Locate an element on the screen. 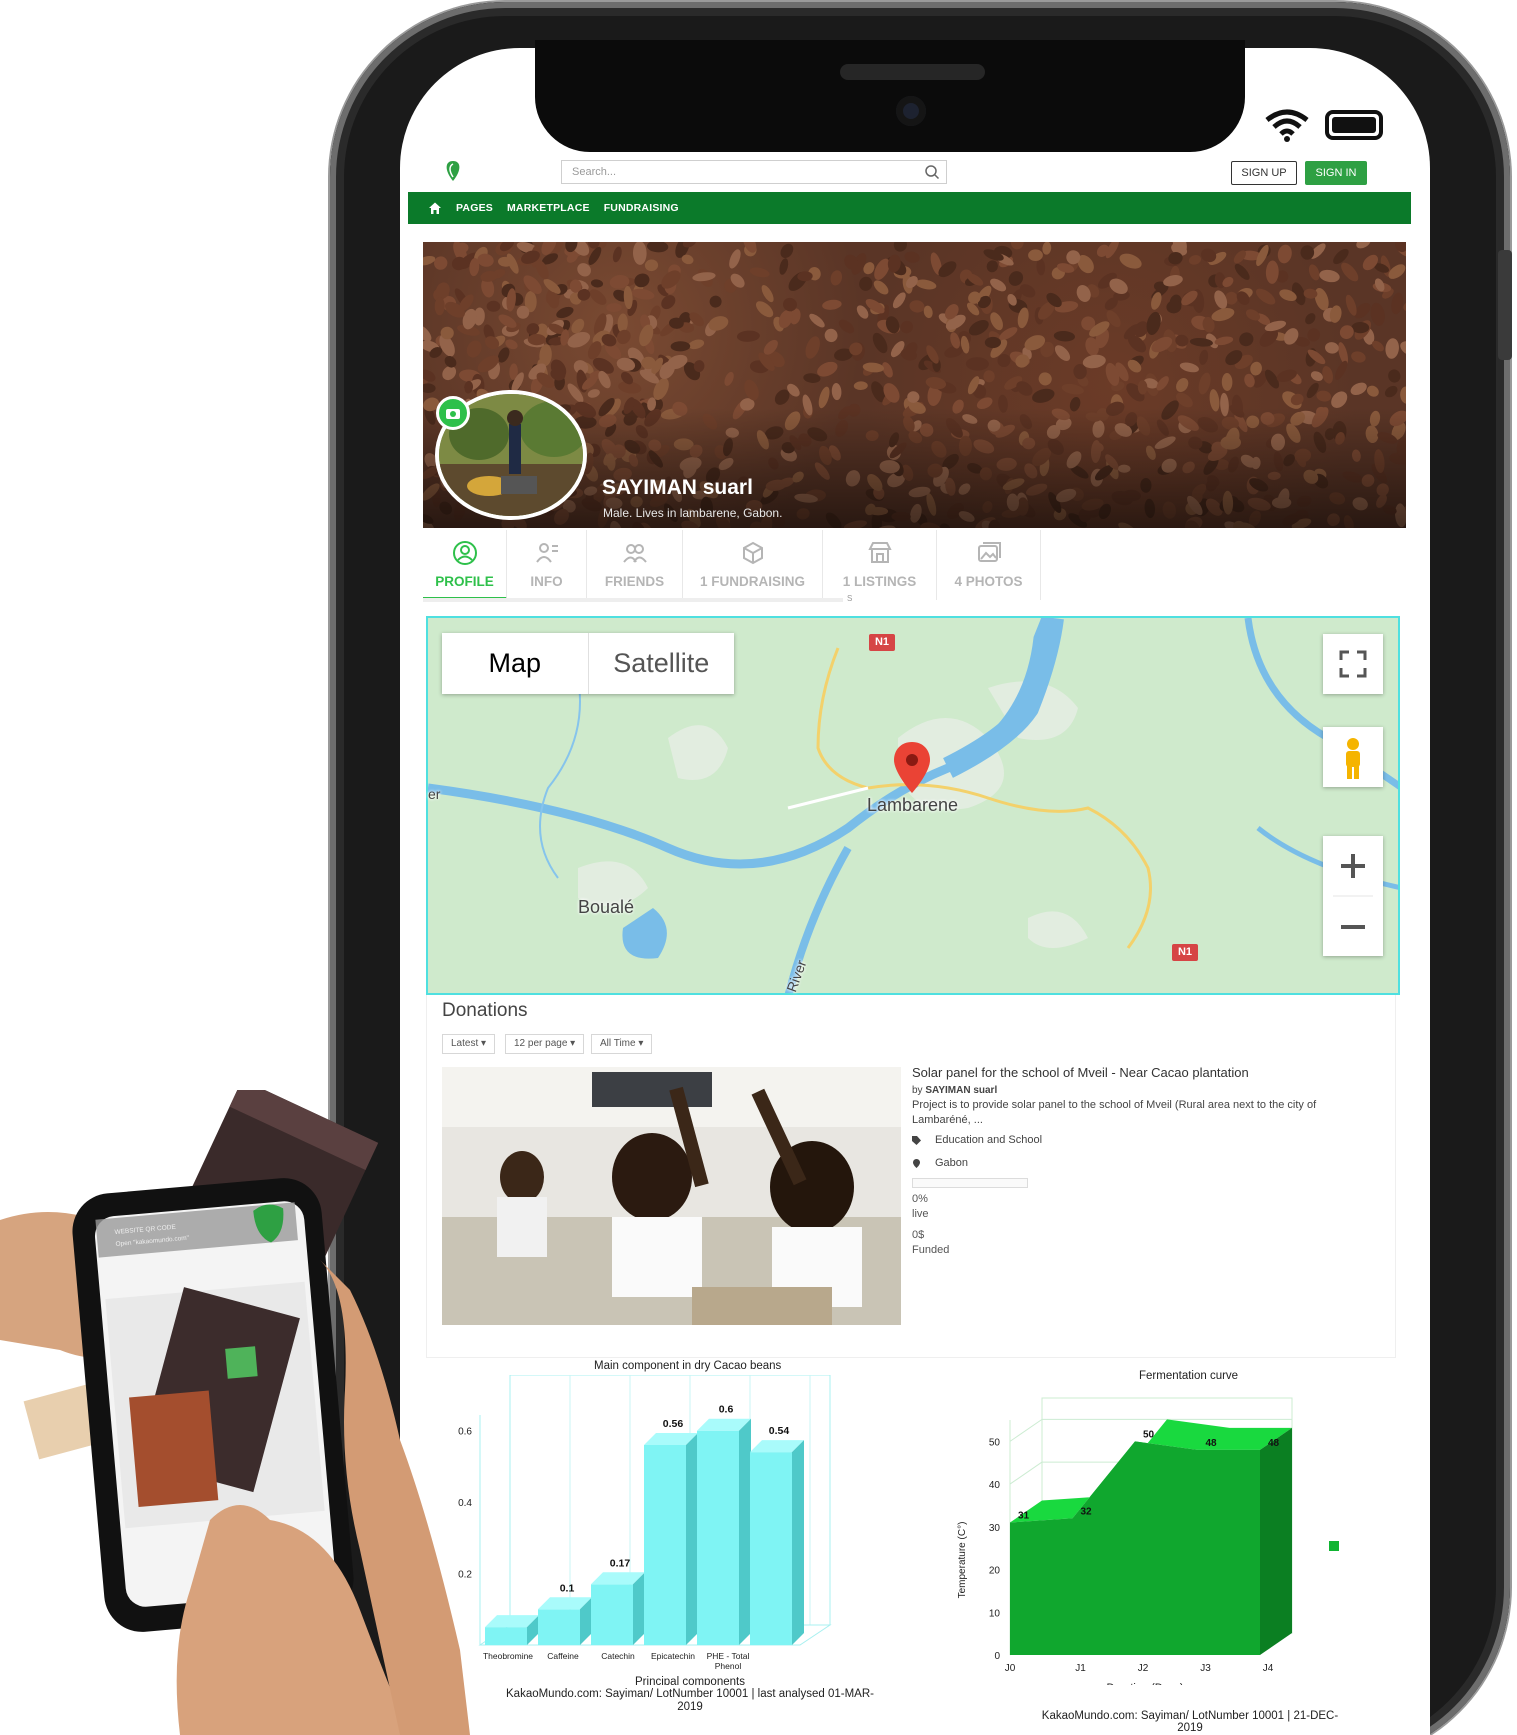  donation-progress-bar is located at coordinates (970, 1183).